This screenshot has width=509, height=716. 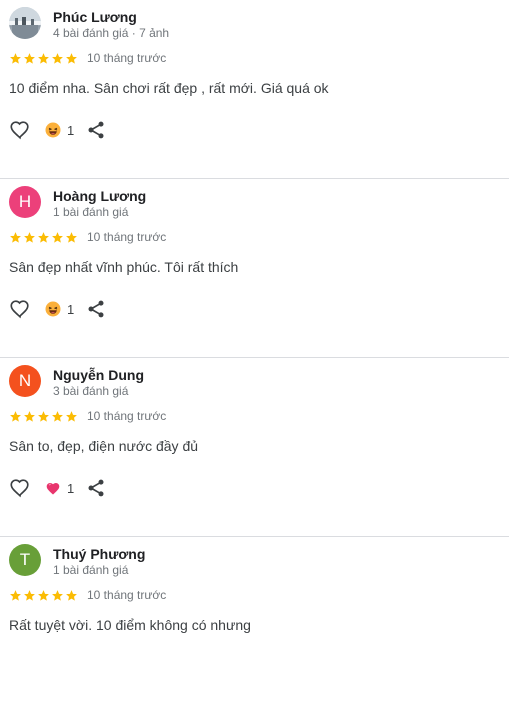 What do you see at coordinates (53, 489) in the screenshot?
I see `heart-reaction-icon` at bounding box center [53, 489].